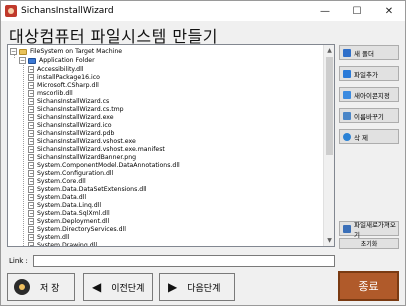  What do you see at coordinates (22, 287) in the screenshot?
I see `save-icon` at bounding box center [22, 287].